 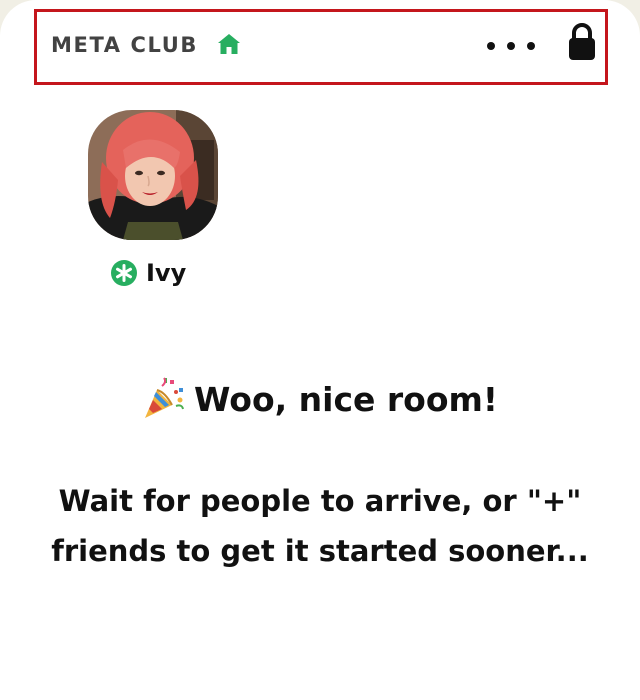 What do you see at coordinates (166, 273) in the screenshot?
I see `speaker-name: Ivy` at bounding box center [166, 273].